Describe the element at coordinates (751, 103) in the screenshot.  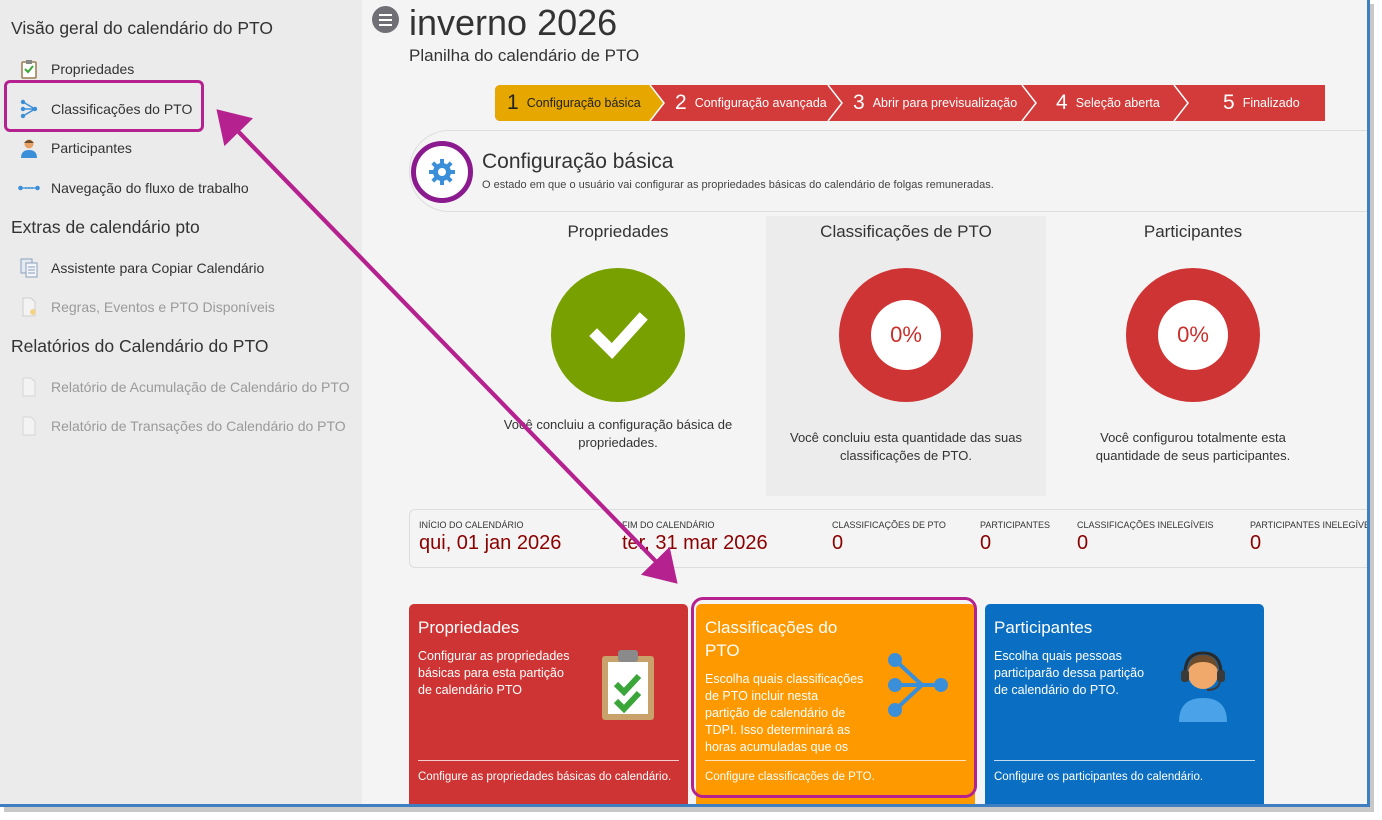
I see `wizard-step-2: 2 Configuração avançada` at that location.